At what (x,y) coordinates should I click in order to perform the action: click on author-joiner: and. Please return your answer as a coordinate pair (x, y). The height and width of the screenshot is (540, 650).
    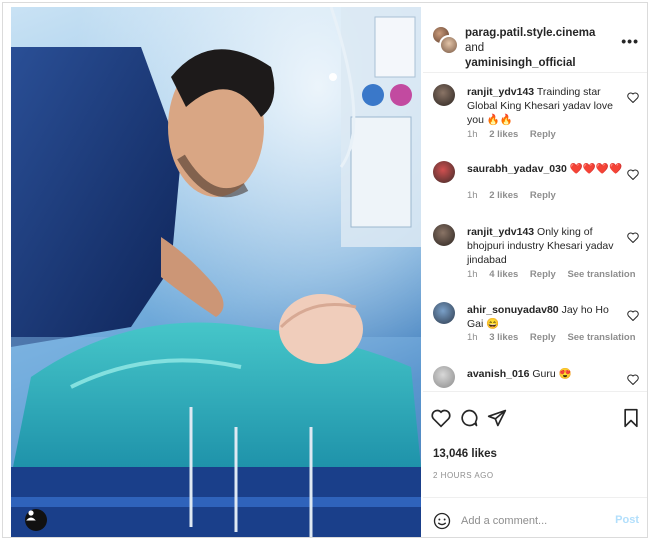
    Looking at the image, I should click on (475, 48).